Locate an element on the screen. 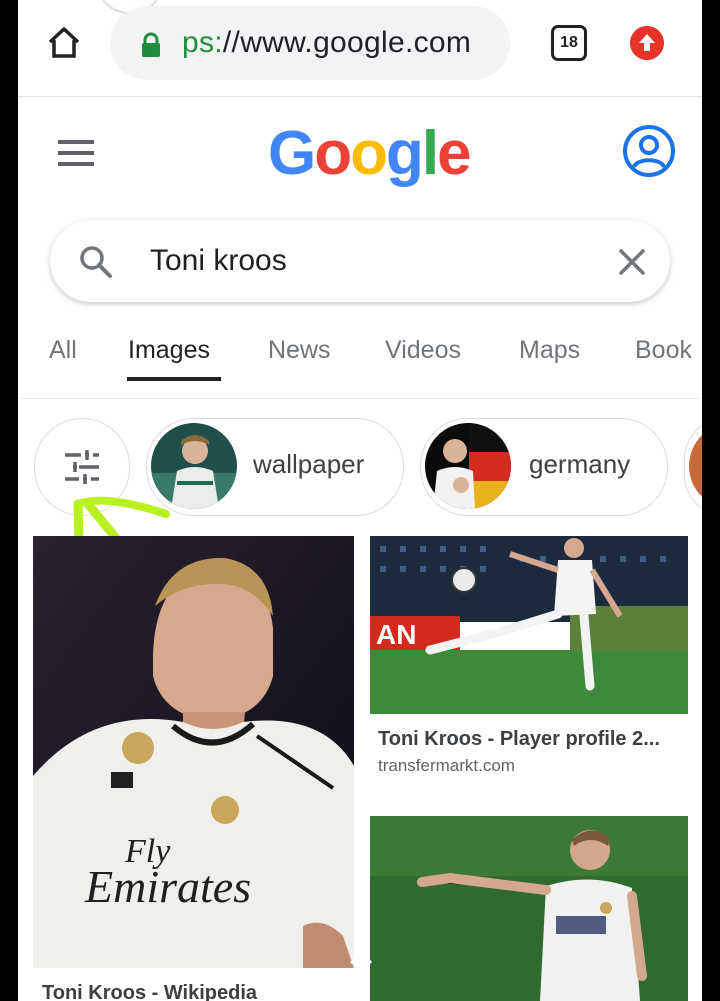  tab-images: Images is located at coordinates (169, 350).